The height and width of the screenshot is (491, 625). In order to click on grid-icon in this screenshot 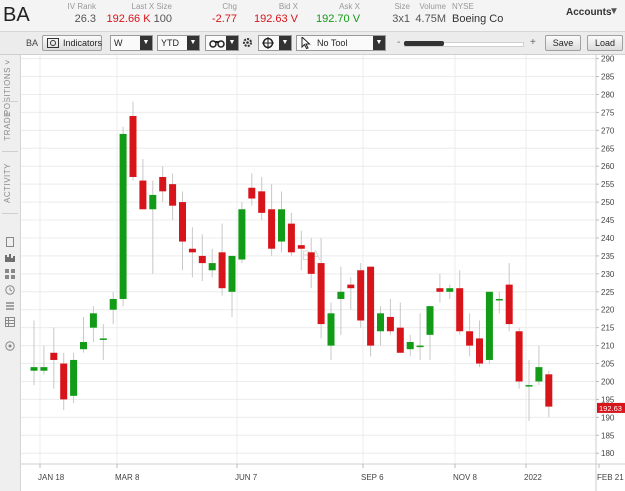, I will do `click(10, 274)`.